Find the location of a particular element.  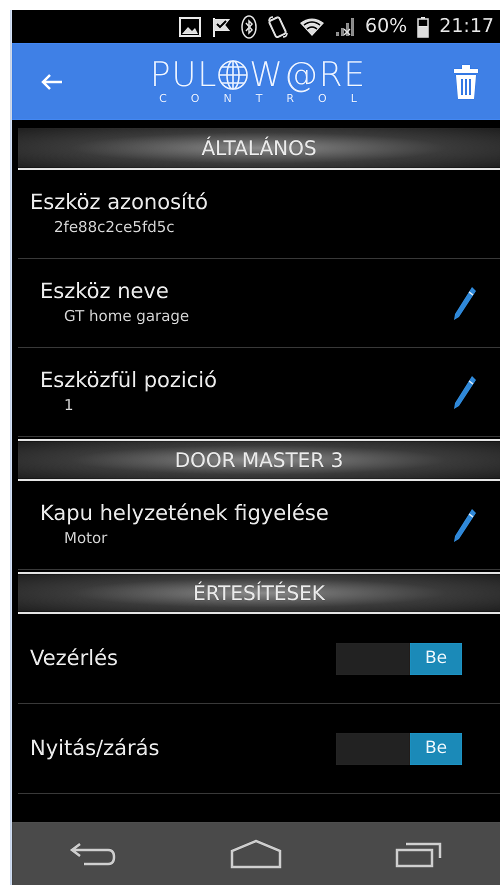

setting-label: Vezérlés is located at coordinates (74, 658).